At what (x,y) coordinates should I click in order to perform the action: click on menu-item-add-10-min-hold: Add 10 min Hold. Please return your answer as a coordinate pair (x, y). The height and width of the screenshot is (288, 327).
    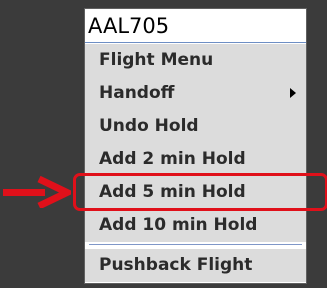
    Looking at the image, I should click on (195, 225).